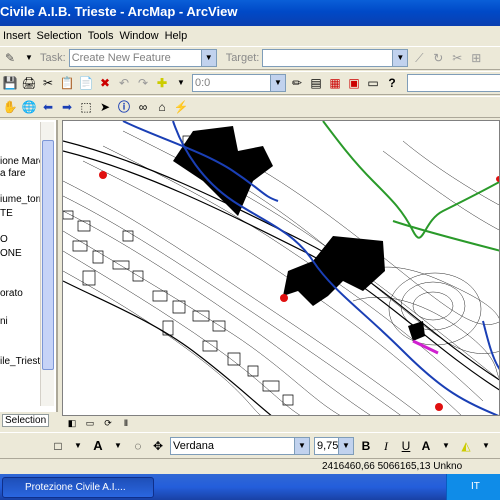 The width and height of the screenshot is (500, 500). What do you see at coordinates (419, 58) in the screenshot?
I see `sketch-tool-icon: ⟋` at bounding box center [419, 58].